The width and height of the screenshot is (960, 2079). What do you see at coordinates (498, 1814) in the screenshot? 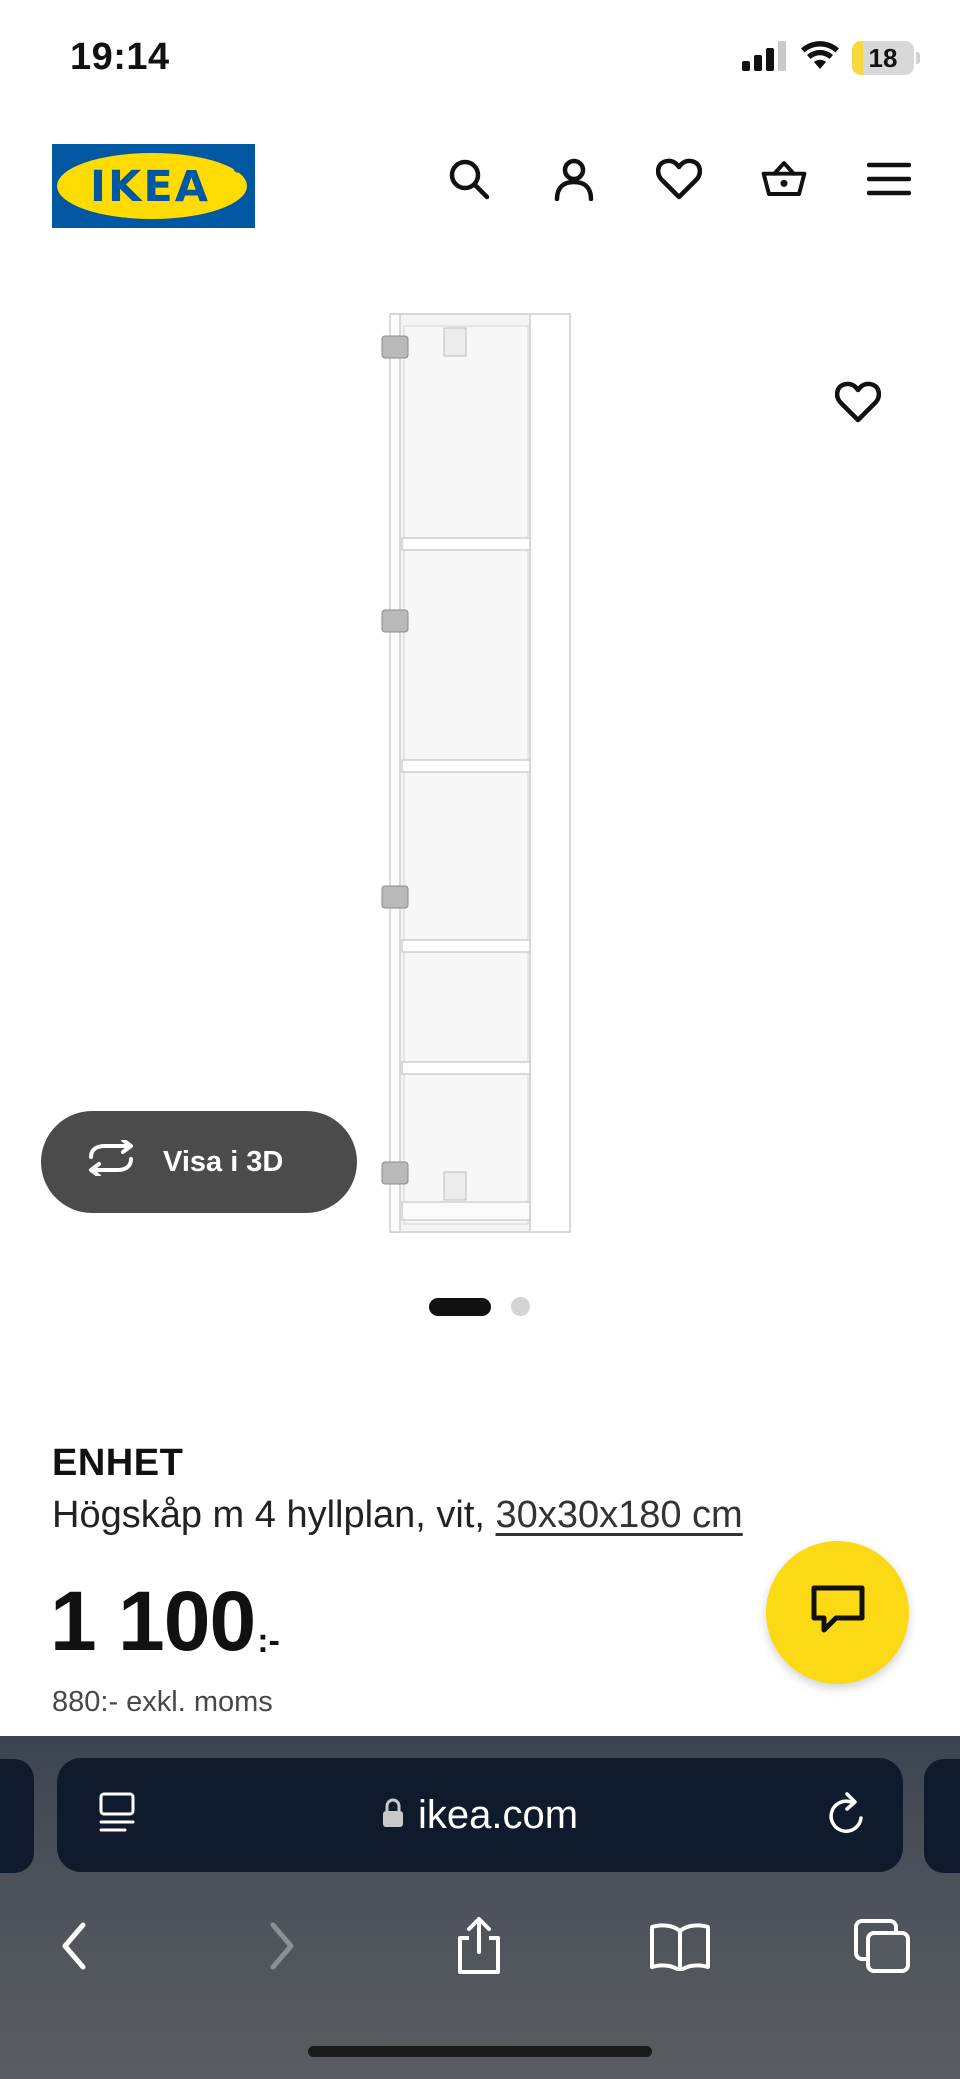
I see `url-text: ikea.com` at bounding box center [498, 1814].